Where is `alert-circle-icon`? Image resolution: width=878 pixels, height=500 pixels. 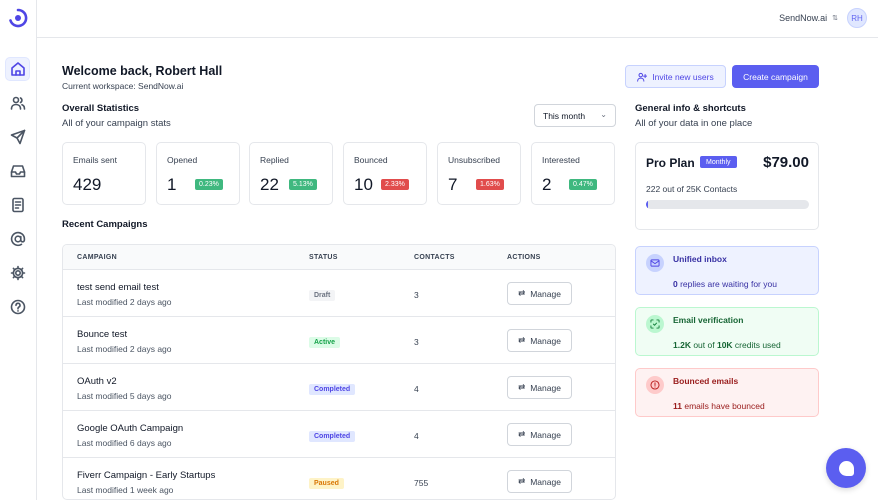
alert-circle-icon is located at coordinates (655, 385).